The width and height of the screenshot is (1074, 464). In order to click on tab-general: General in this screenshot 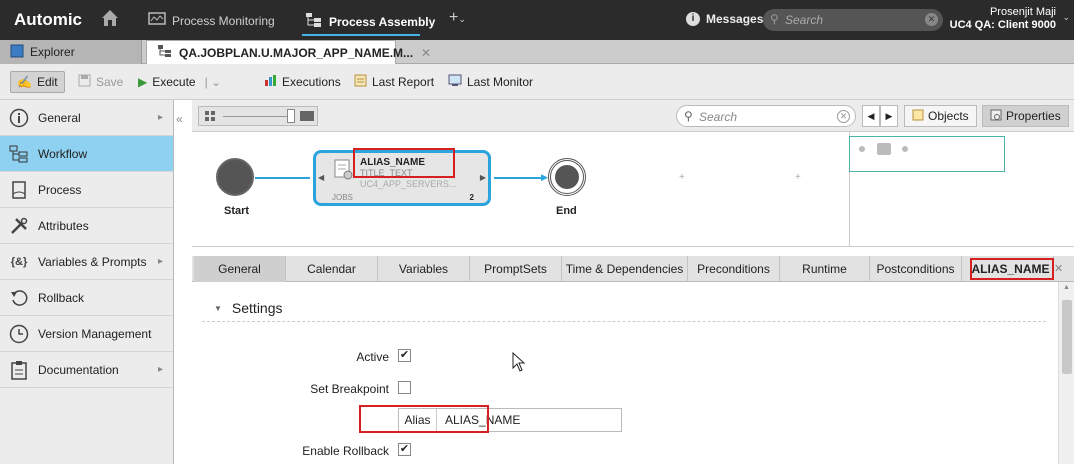, I will do `click(240, 269)`.